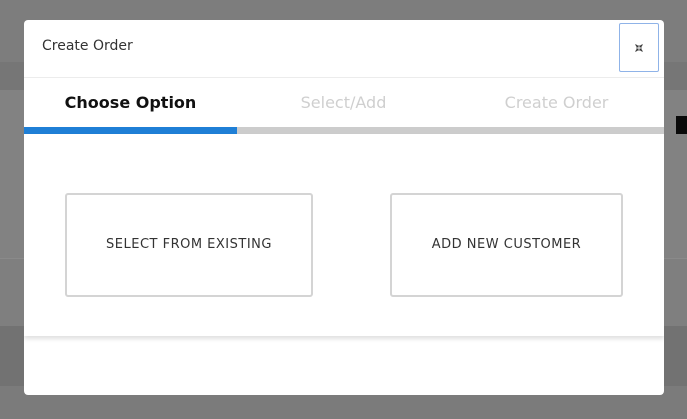  What do you see at coordinates (556, 102) in the screenshot?
I see `step-create-order: Create Order` at bounding box center [556, 102].